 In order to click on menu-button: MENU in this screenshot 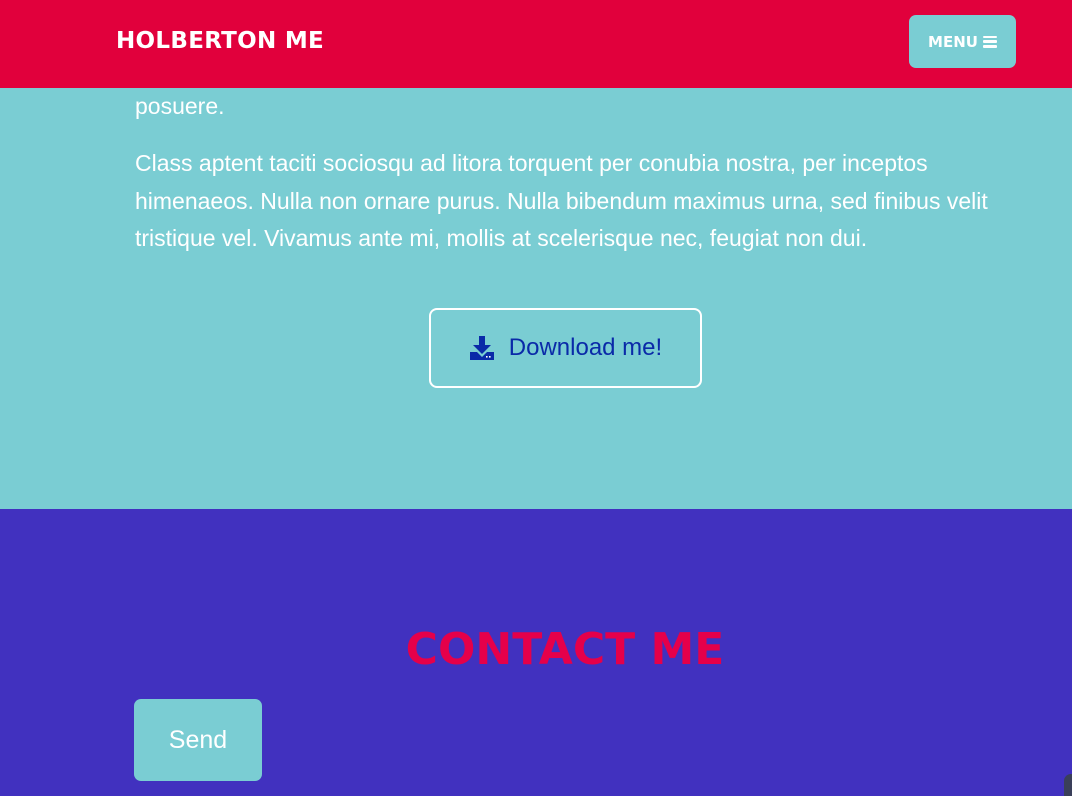, I will do `click(962, 41)`.